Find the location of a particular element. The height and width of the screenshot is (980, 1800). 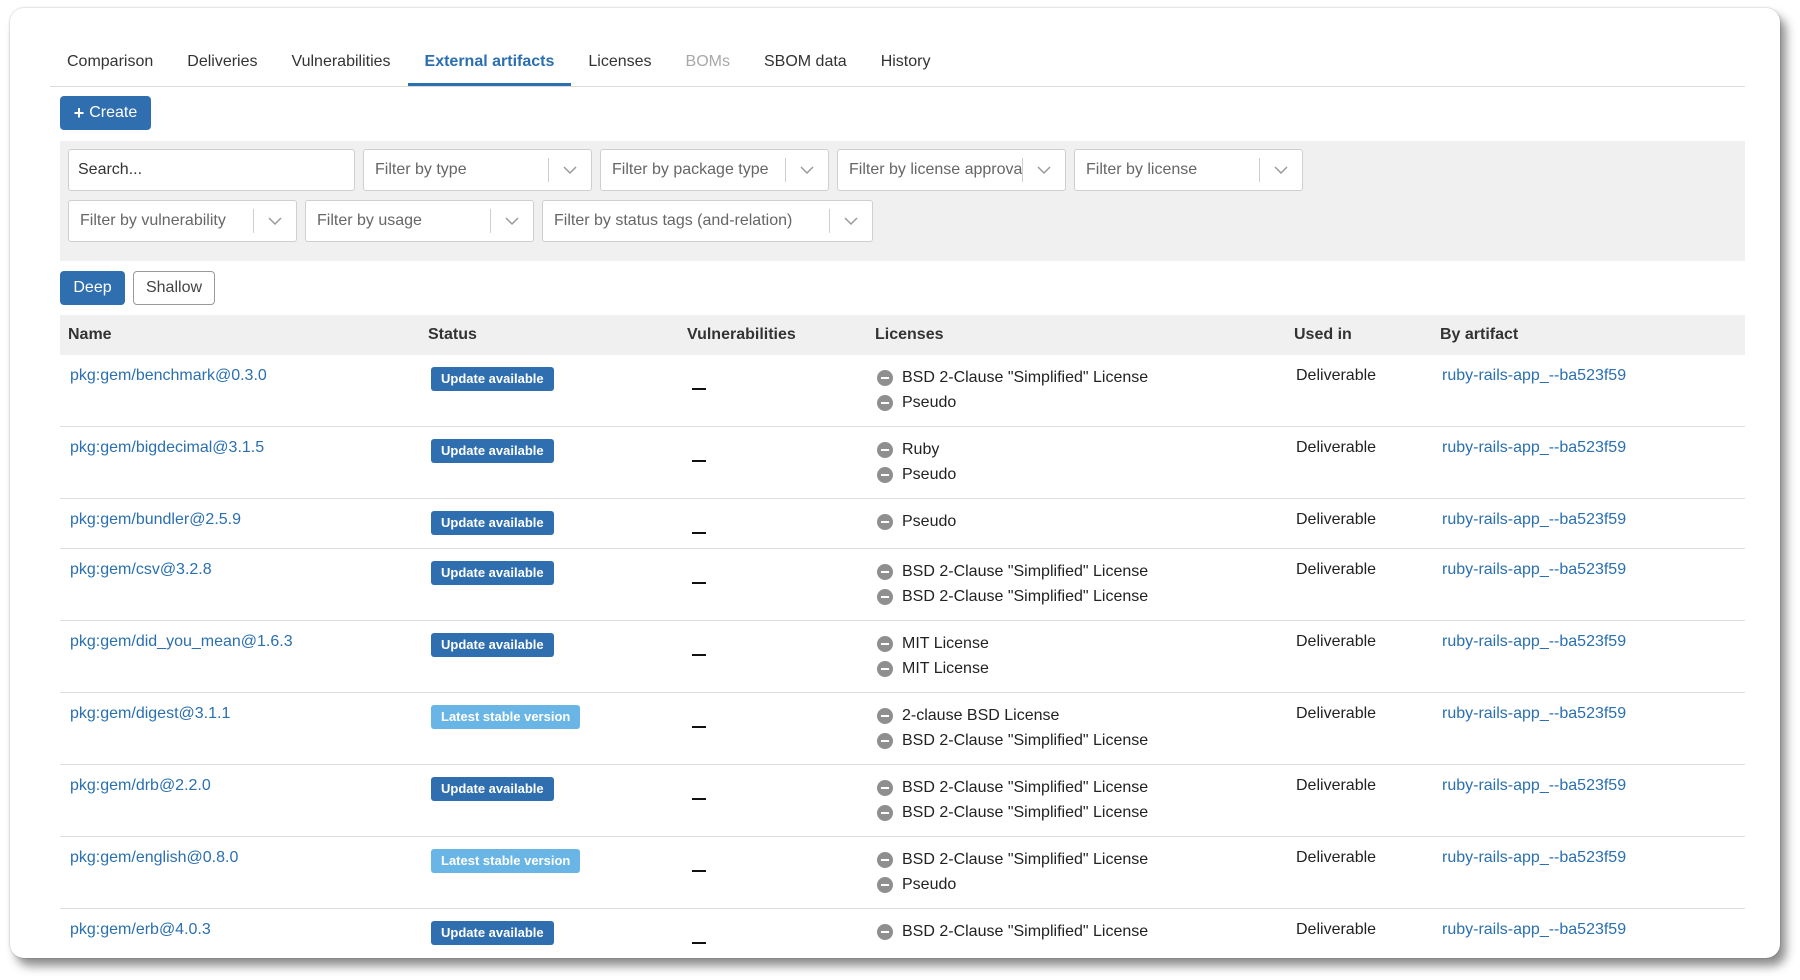

artifact-name-link: pkg:gem/english@0.8.0 is located at coordinates (154, 858).